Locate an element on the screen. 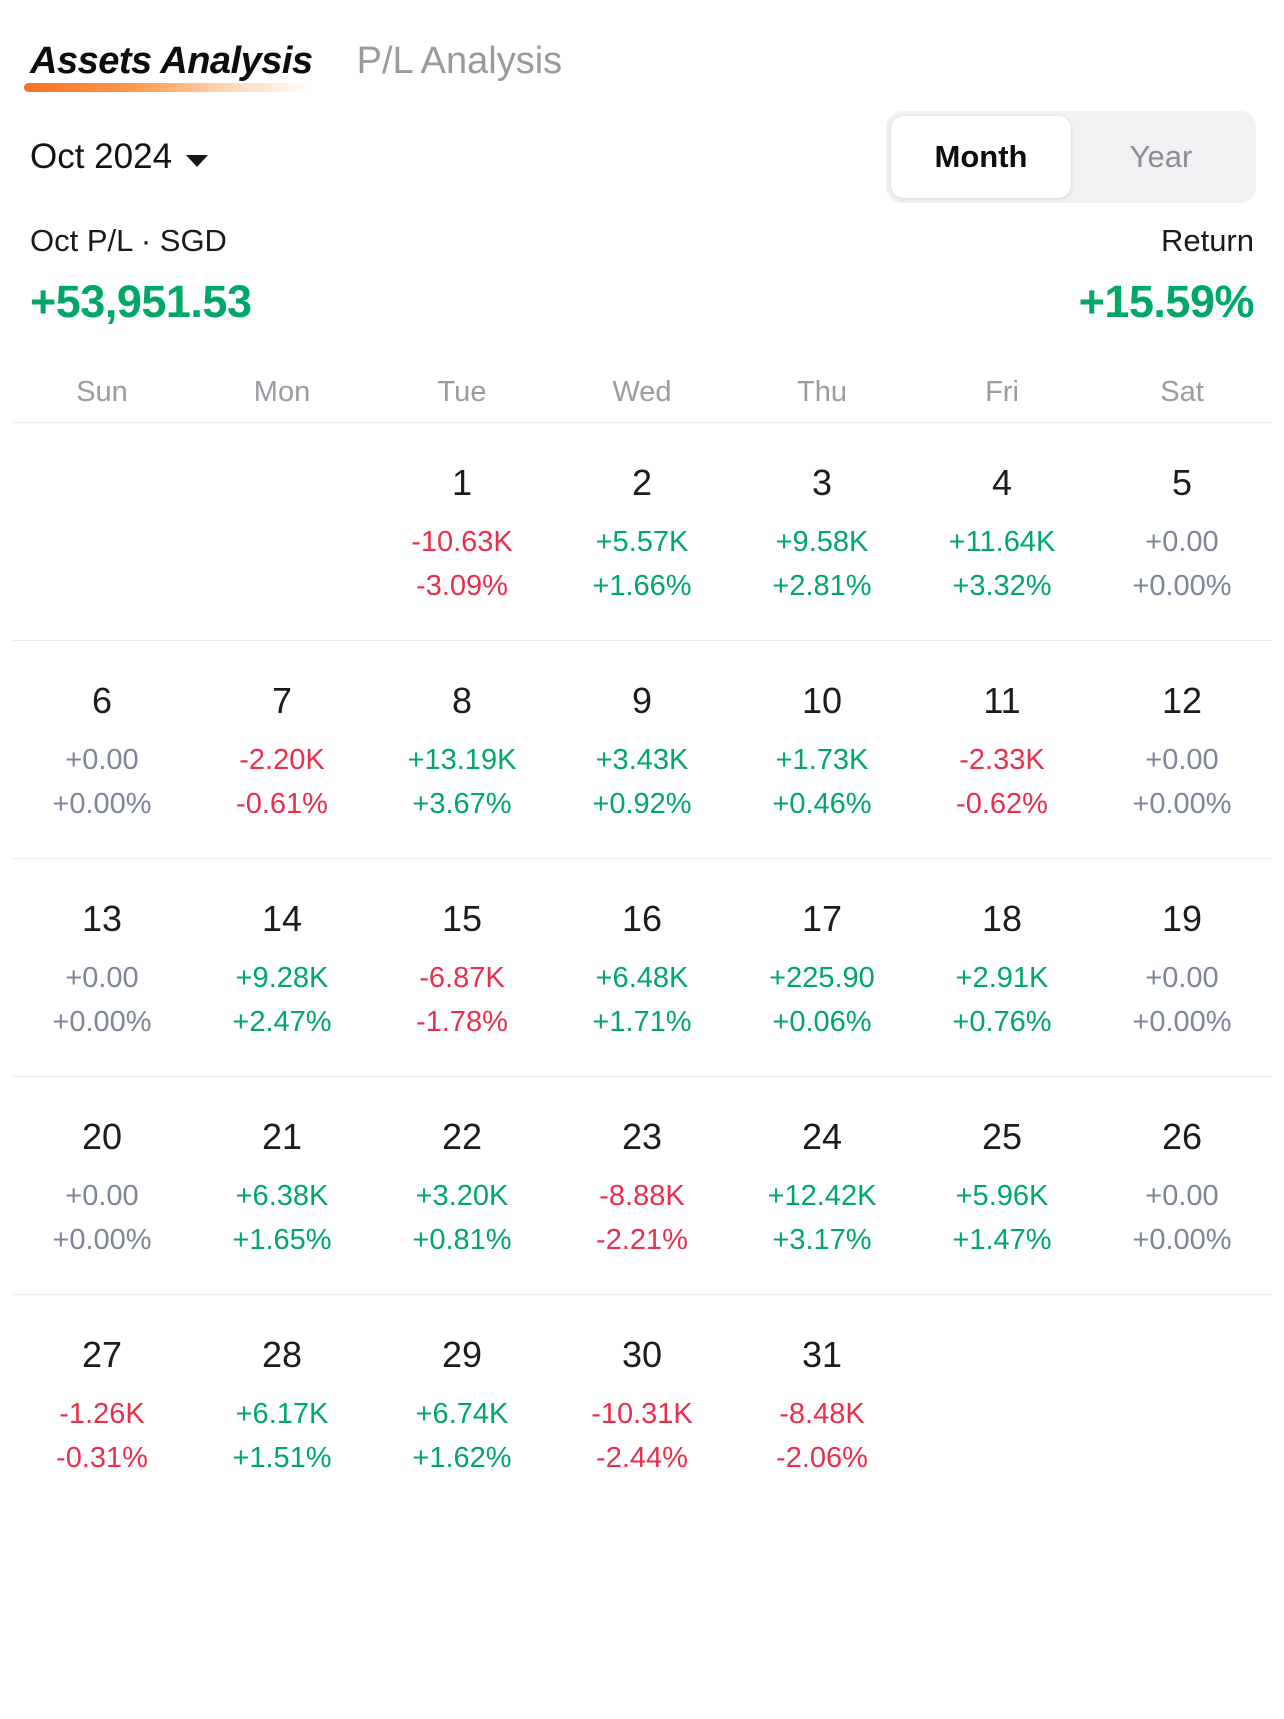 This screenshot has height=1719, width=1284. day-pl-amount: +13.19K is located at coordinates (462, 760).